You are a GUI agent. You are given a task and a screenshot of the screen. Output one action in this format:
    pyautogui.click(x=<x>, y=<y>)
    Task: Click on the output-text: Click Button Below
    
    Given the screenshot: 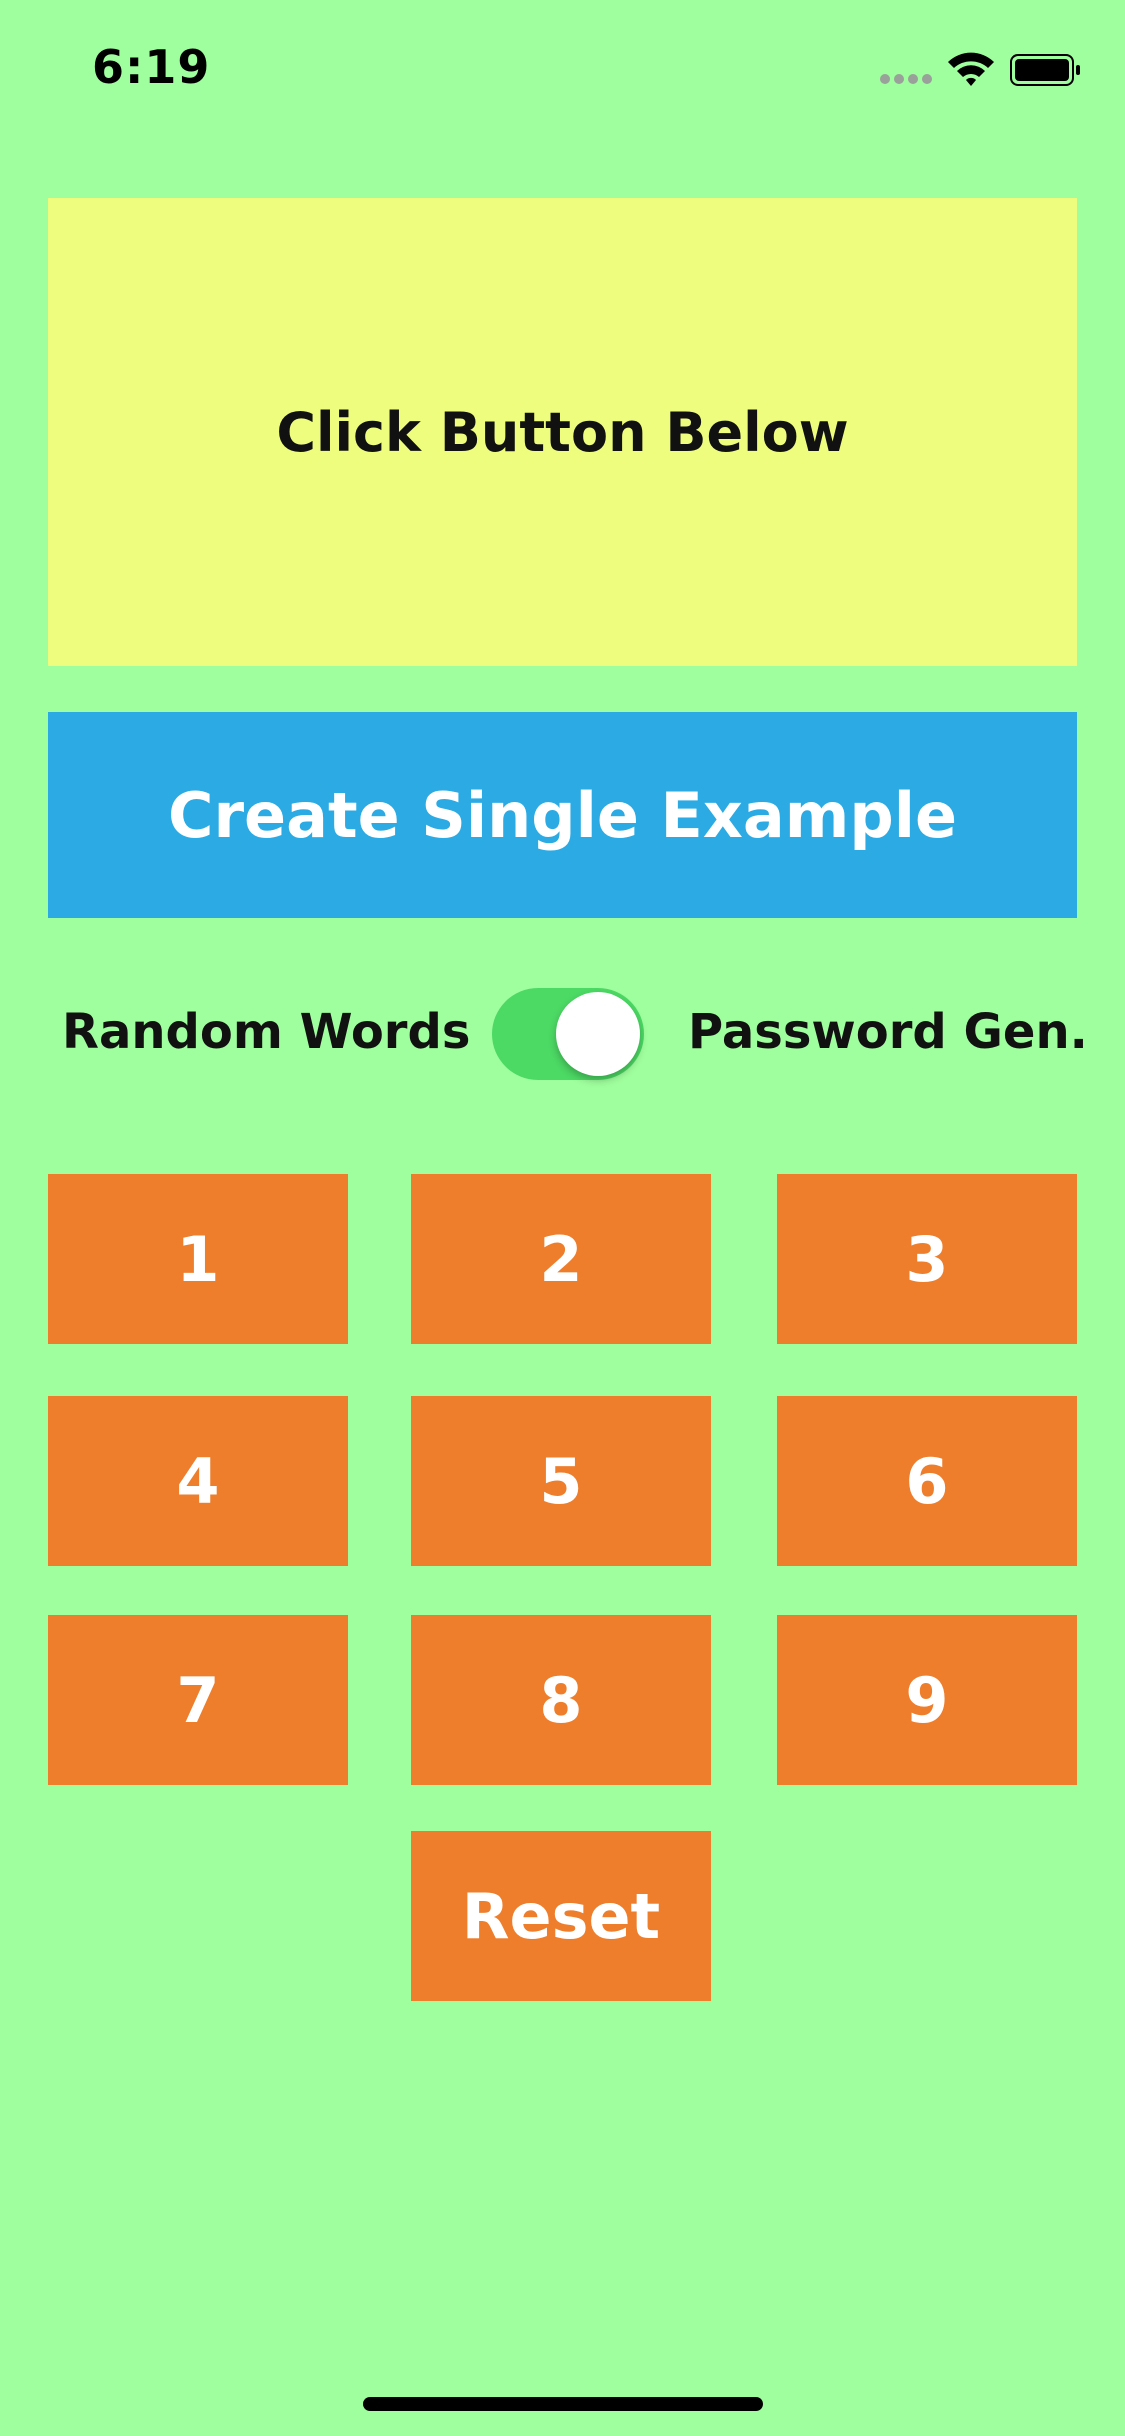 What is the action you would take?
    pyautogui.click(x=562, y=432)
    